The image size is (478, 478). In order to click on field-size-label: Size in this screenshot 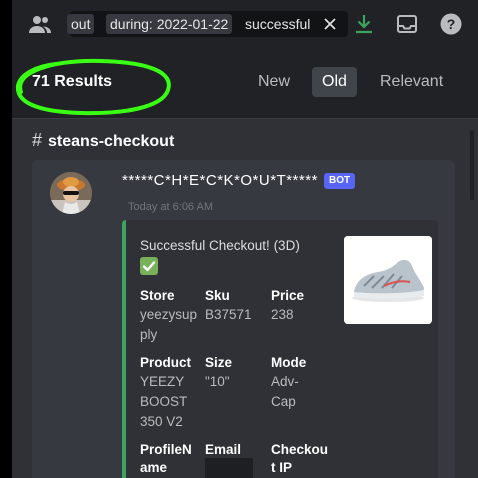, I will do `click(219, 362)`.